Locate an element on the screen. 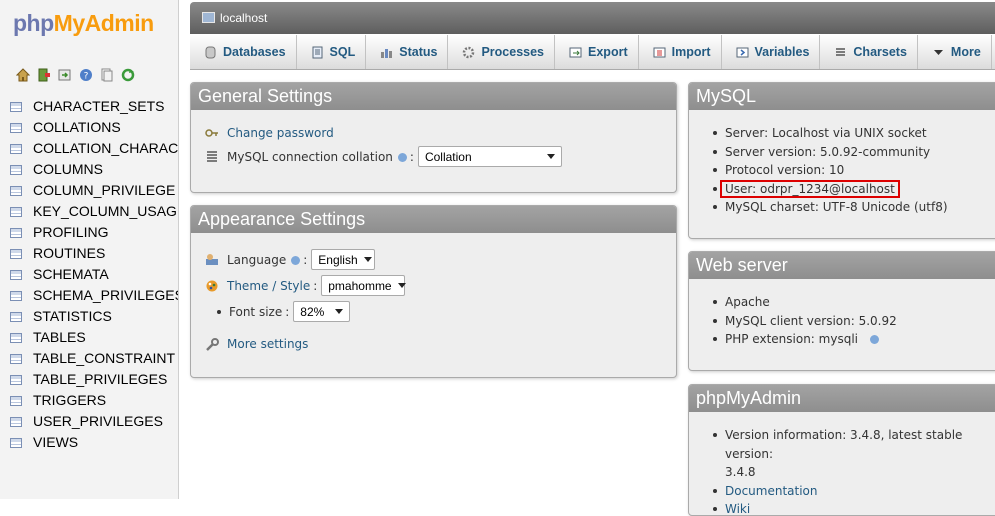 This screenshot has width=995, height=516. theme-select: pmahomme is located at coordinates (363, 285).